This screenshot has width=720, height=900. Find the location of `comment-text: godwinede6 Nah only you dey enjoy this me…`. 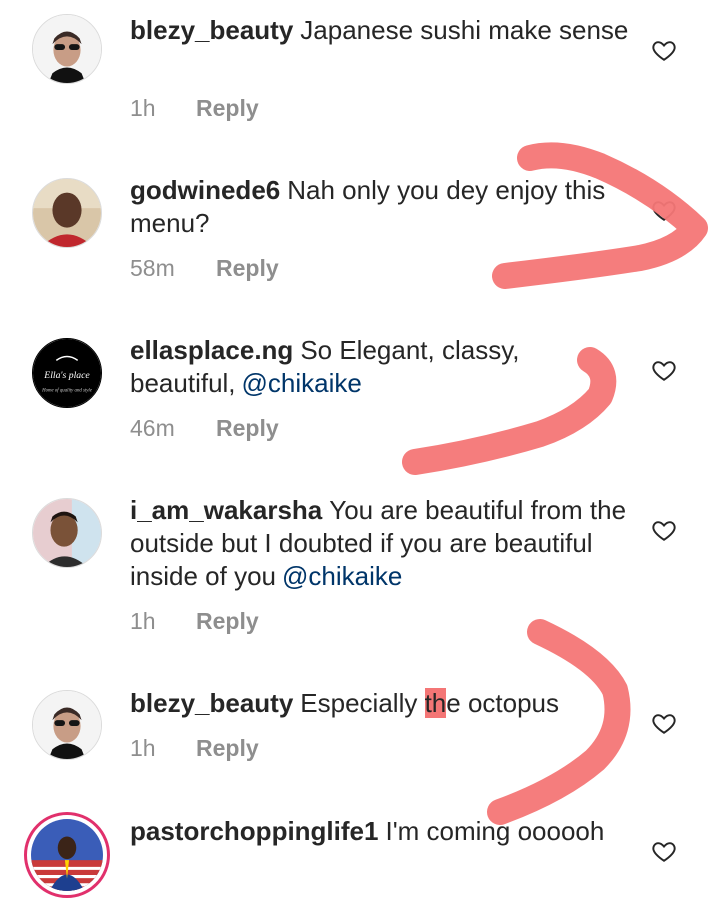

comment-text: godwinede6 Nah only you dey enjoy this me… is located at coordinates (380, 207).